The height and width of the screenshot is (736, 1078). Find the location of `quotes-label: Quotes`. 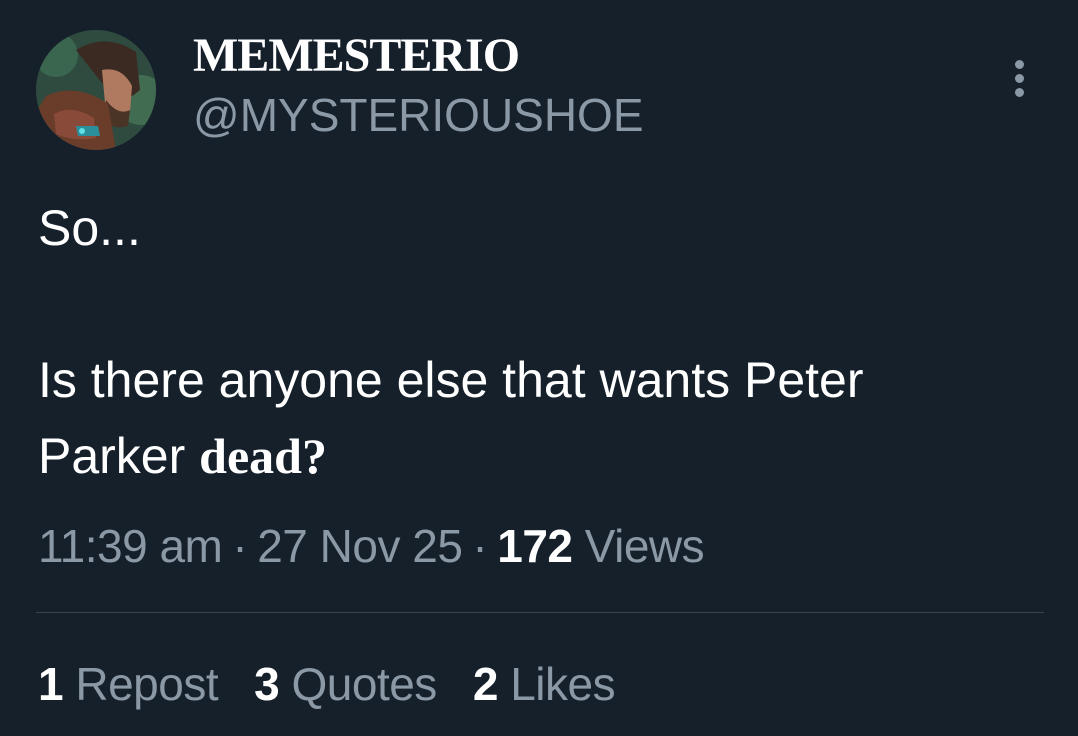

quotes-label: Quotes is located at coordinates (364, 684).